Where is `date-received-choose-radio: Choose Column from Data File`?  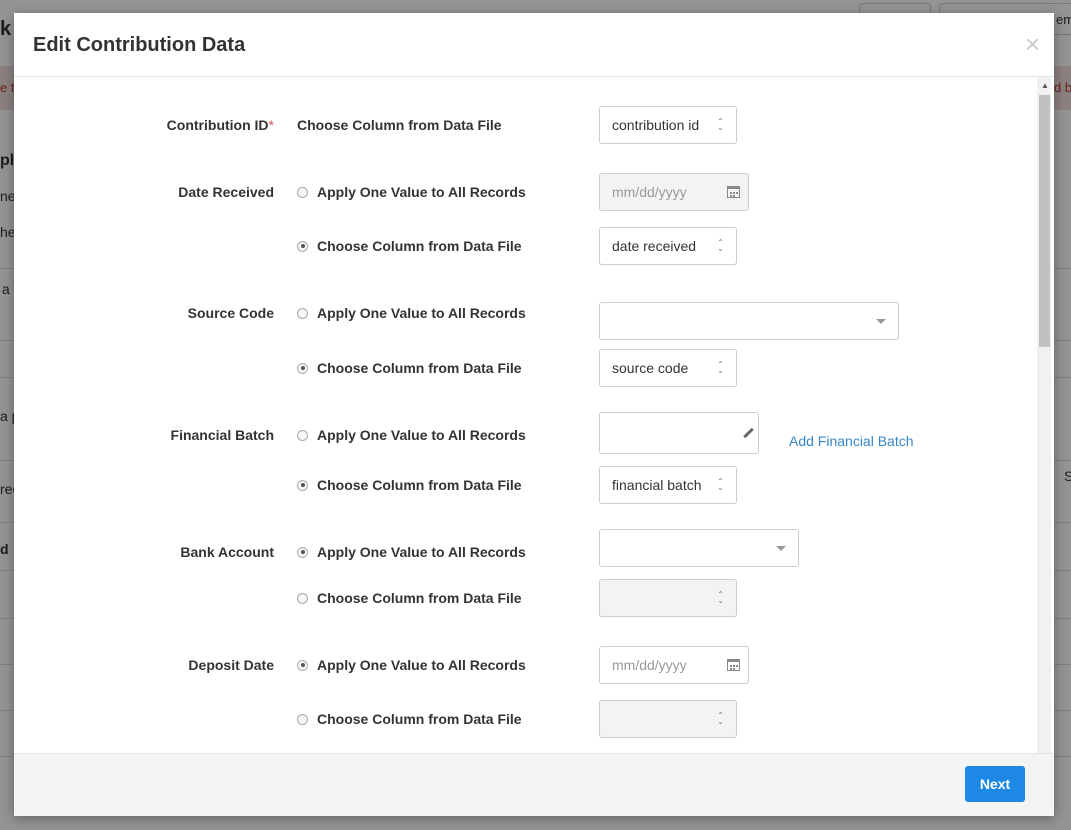 date-received-choose-radio: Choose Column from Data File is located at coordinates (409, 246).